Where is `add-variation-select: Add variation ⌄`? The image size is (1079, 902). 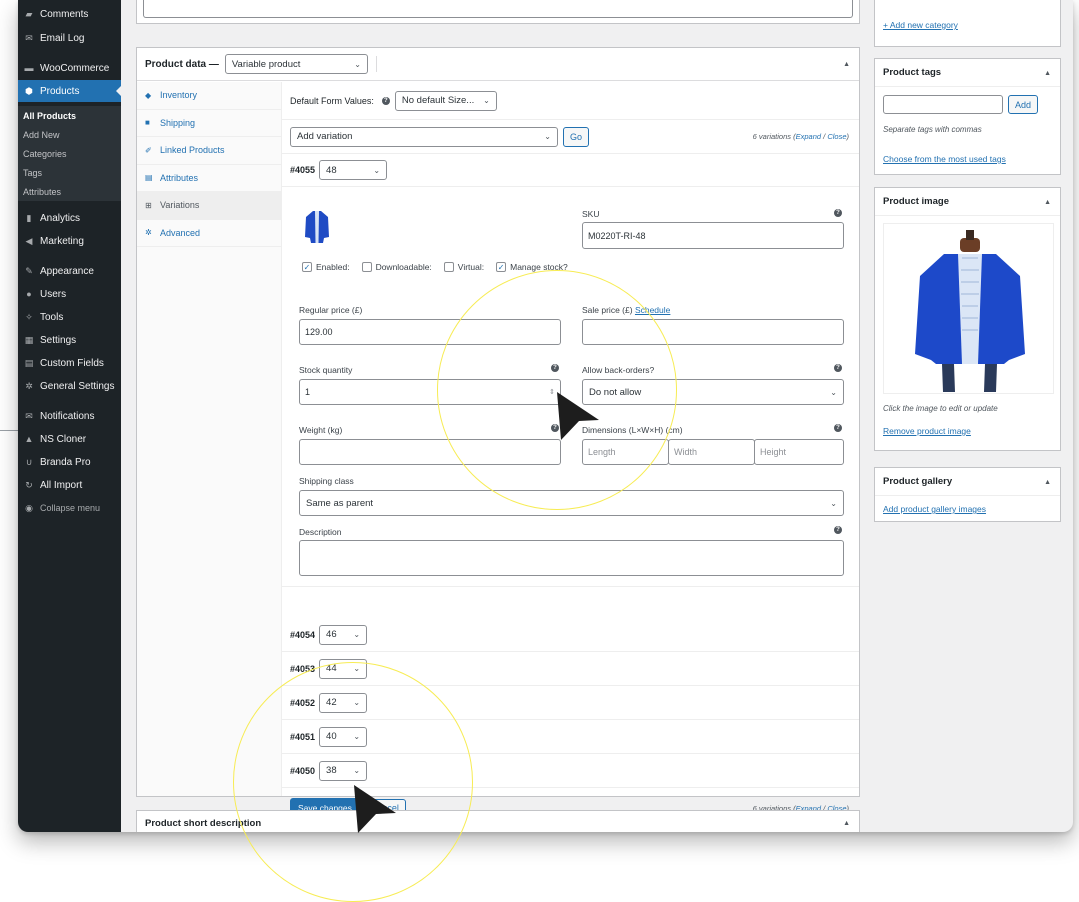
add-variation-select: Add variation ⌄ is located at coordinates (424, 136).